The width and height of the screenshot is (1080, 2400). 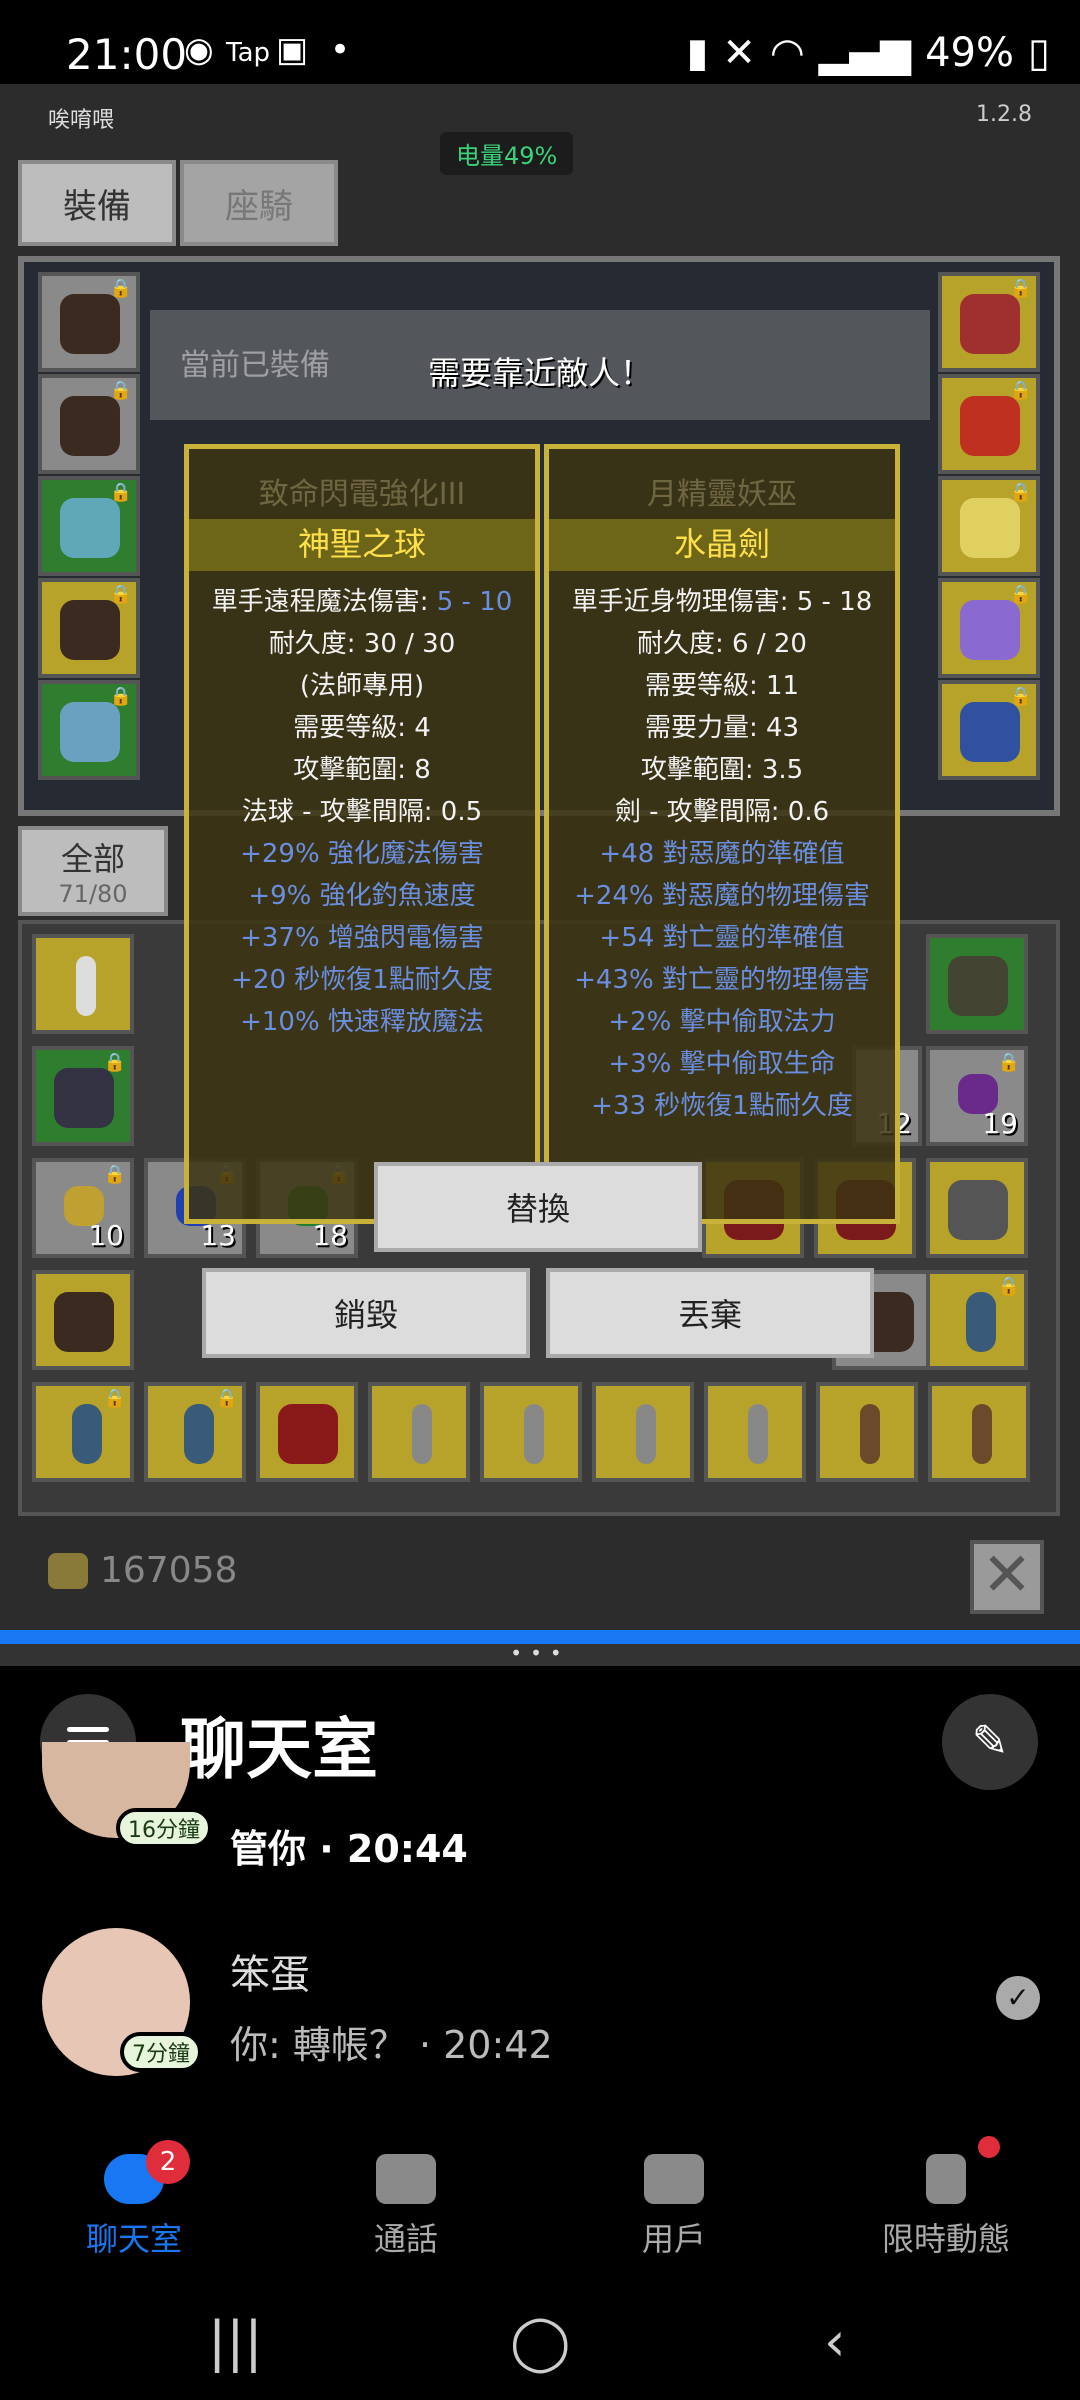 I want to click on stories-icon, so click(x=946, y=2179).